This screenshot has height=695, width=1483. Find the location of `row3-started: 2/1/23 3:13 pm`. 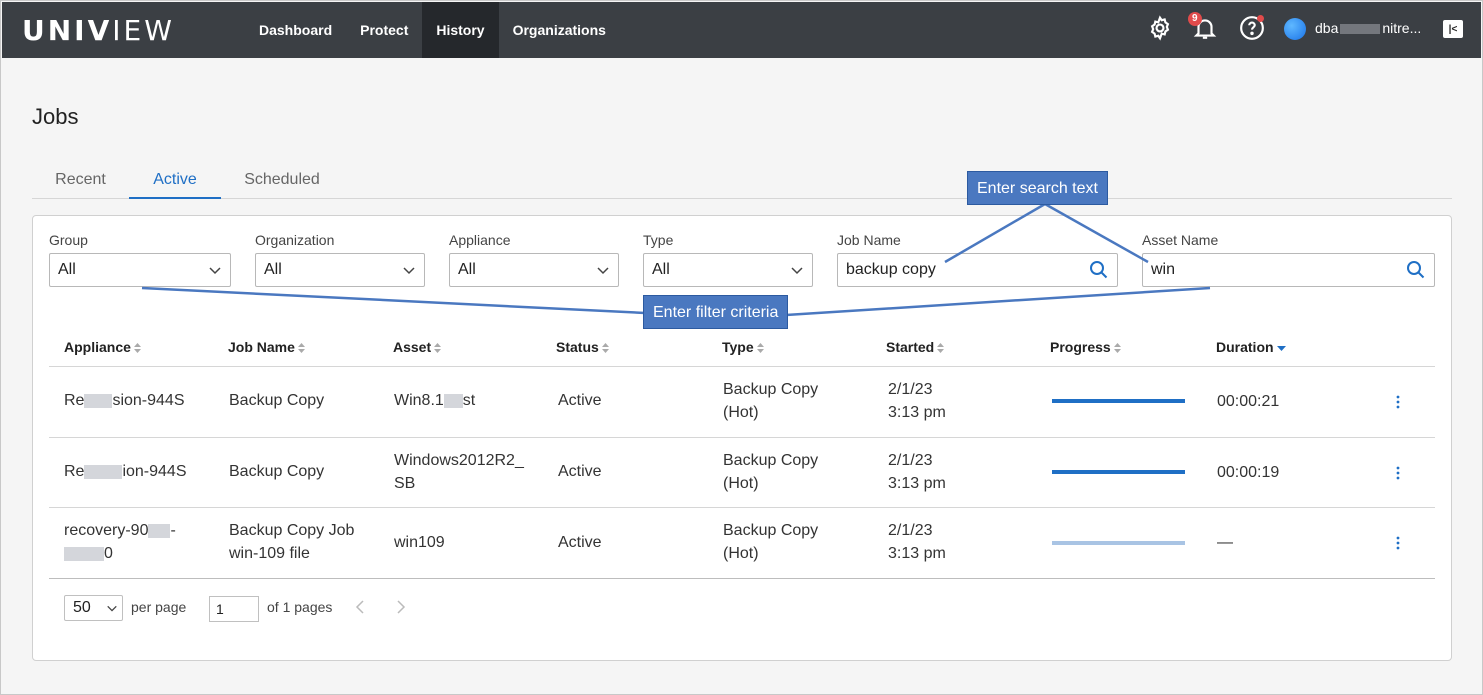

row3-started: 2/1/23 3:13 pm is located at coordinates (917, 542).